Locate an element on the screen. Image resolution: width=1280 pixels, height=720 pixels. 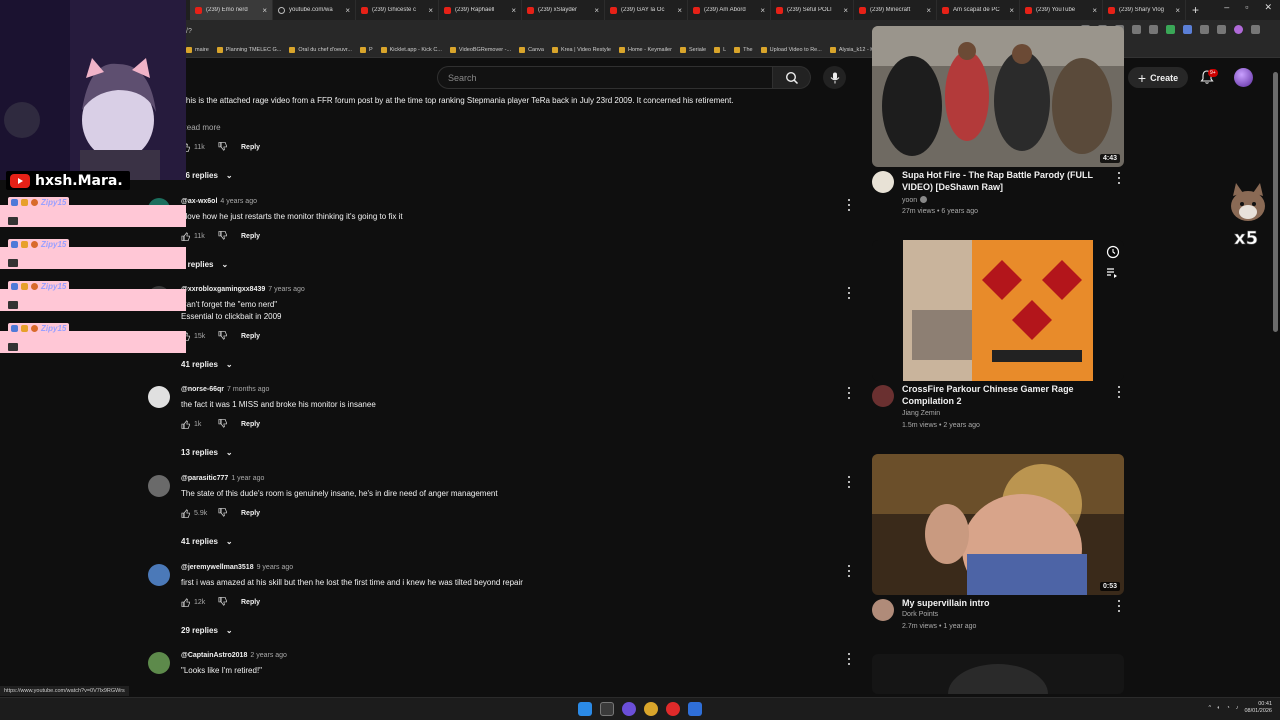
browser-tab: (239) Minecraft × is located at coordinates (895, 10).